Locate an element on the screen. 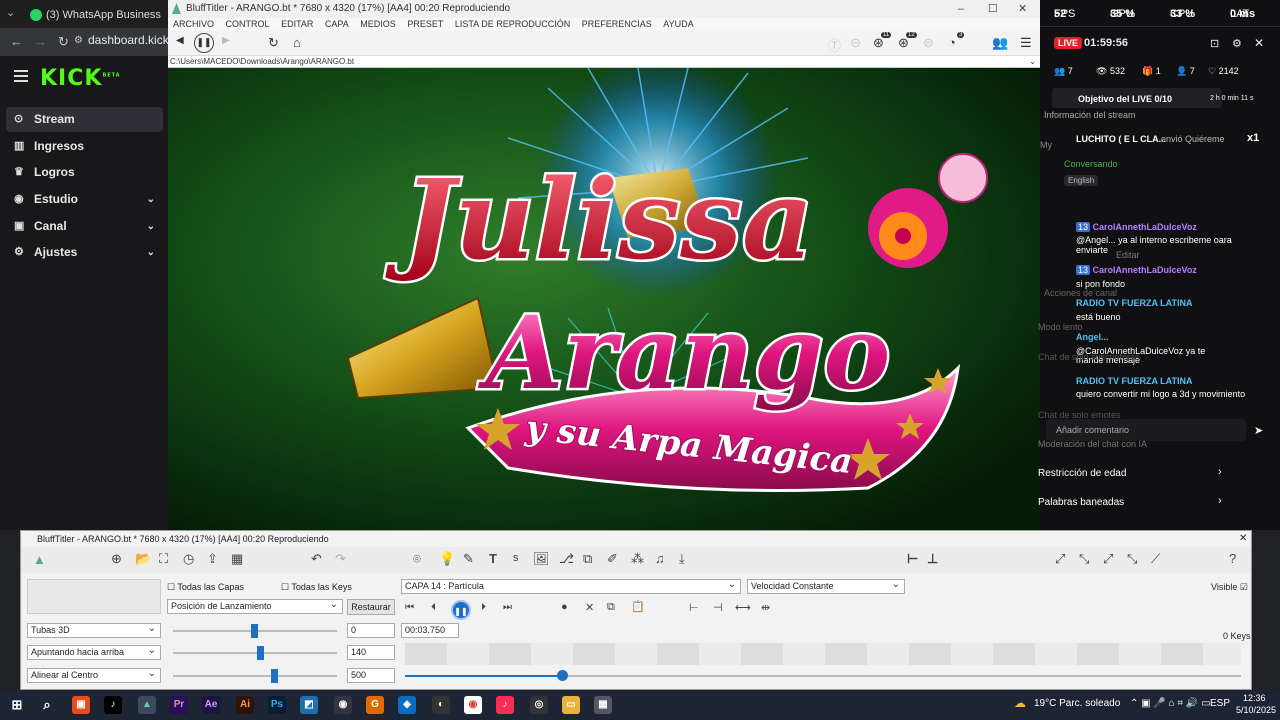 This screenshot has width=1280, height=720. menu-icon is located at coordinates (21, 76).